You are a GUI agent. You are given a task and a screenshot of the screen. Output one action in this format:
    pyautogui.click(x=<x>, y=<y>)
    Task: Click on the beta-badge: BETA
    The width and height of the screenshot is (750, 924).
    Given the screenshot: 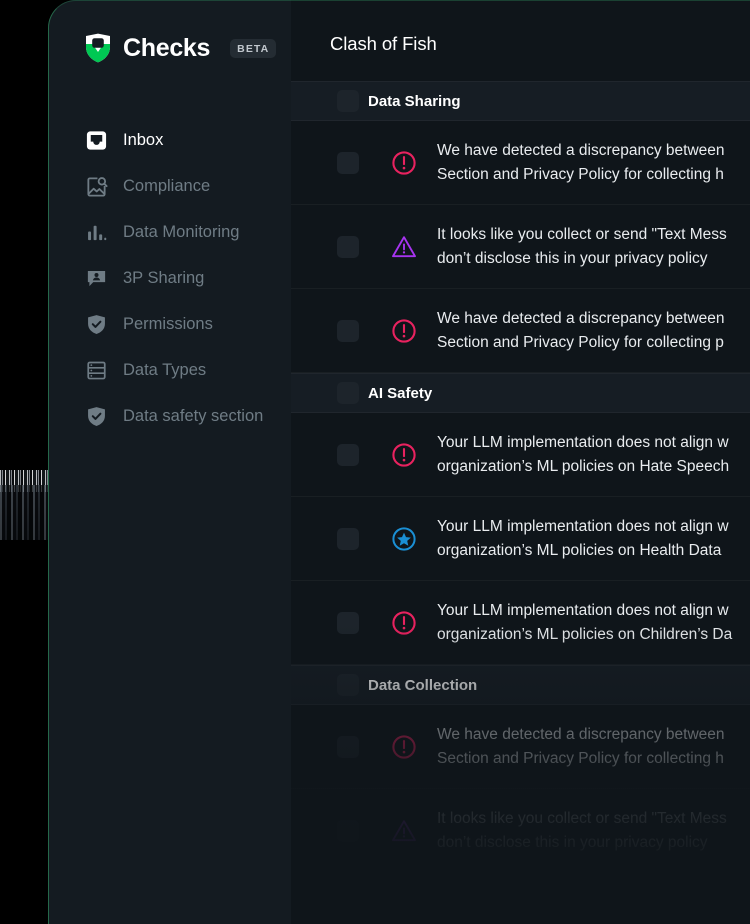 What is the action you would take?
    pyautogui.click(x=253, y=48)
    